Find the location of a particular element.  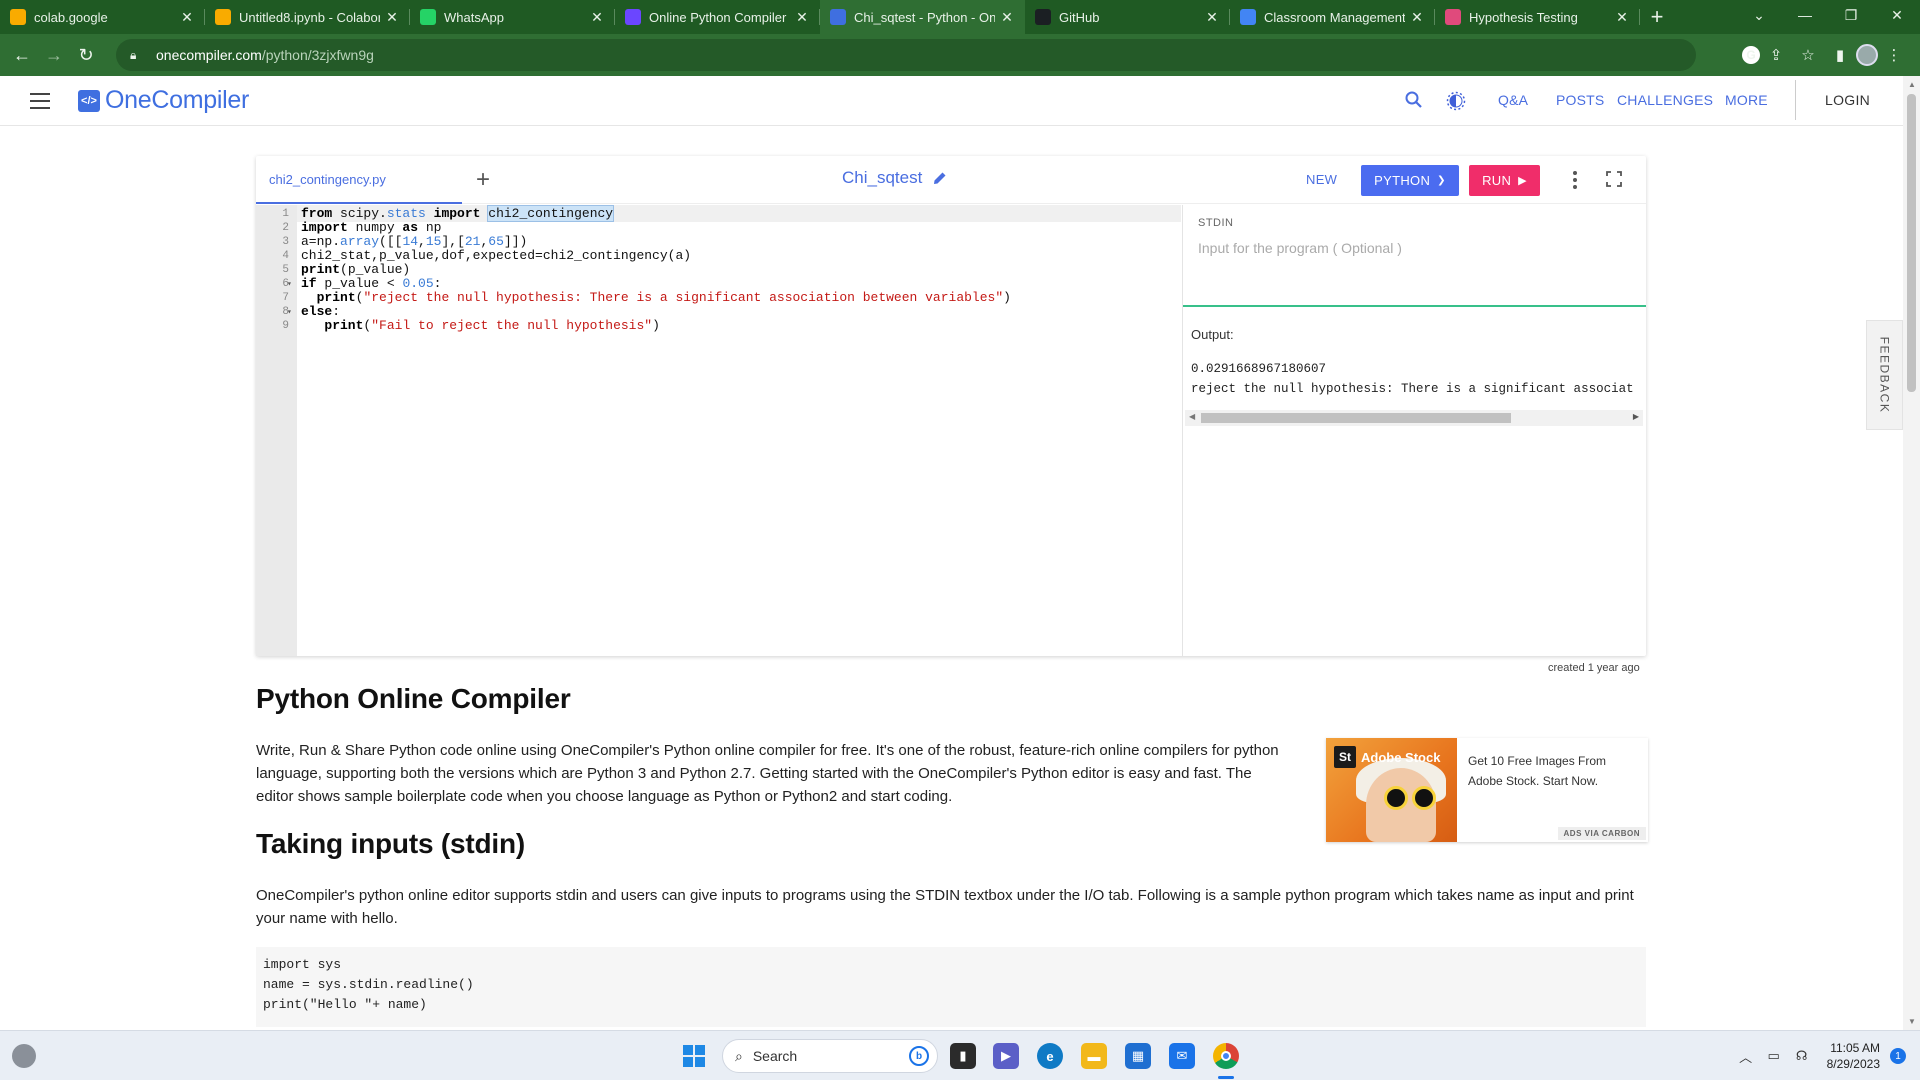

file-tab: chi2_contingency.py is located at coordinates (359, 180).